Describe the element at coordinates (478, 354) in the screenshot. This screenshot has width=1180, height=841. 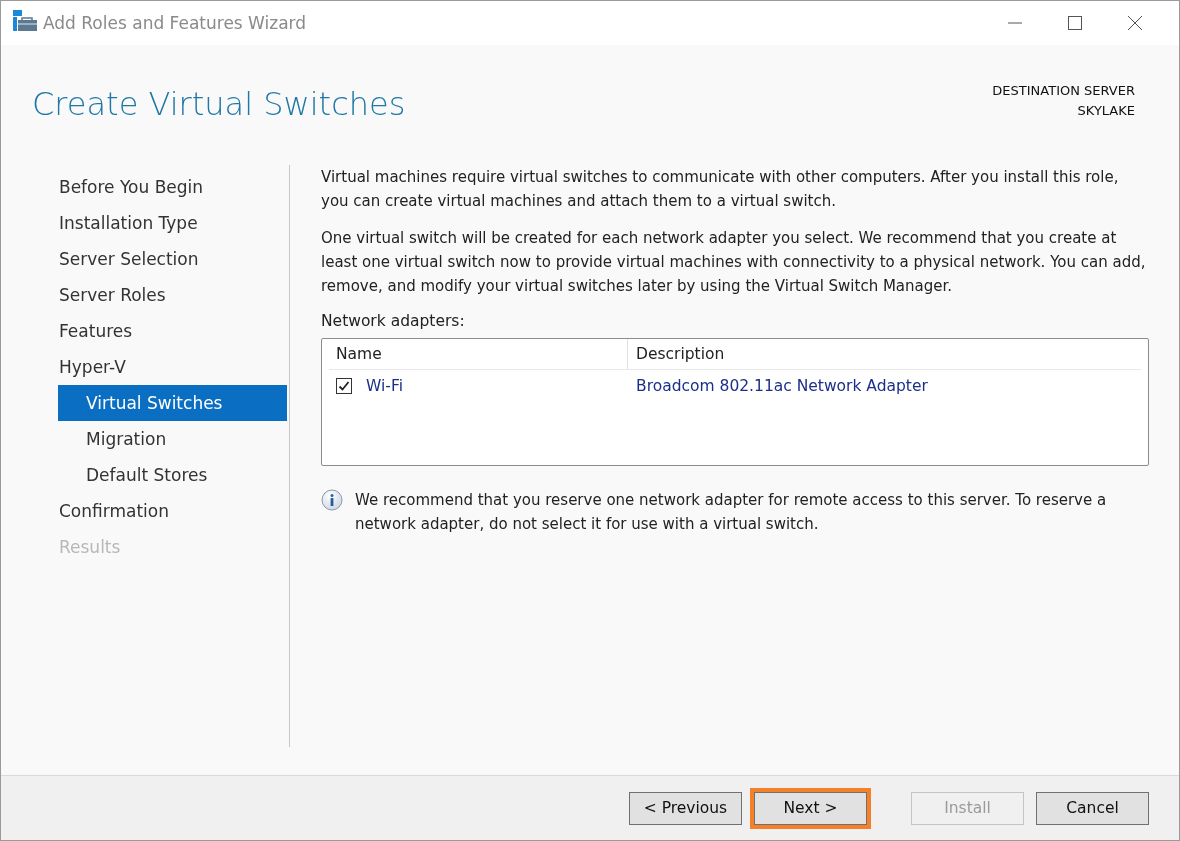
I see `column-header: Name` at that location.